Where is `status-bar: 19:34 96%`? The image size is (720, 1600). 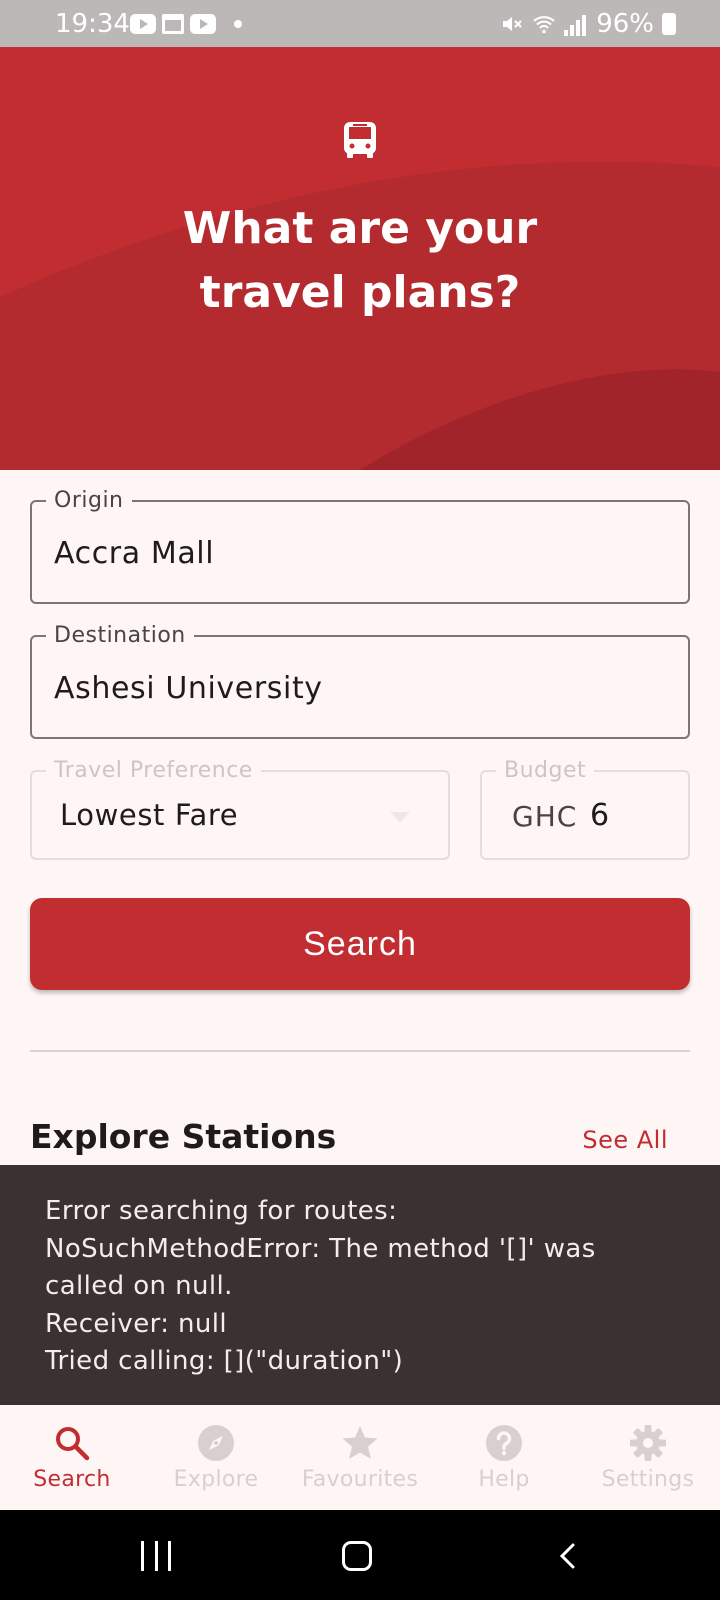
status-bar: 19:34 96% is located at coordinates (360, 23).